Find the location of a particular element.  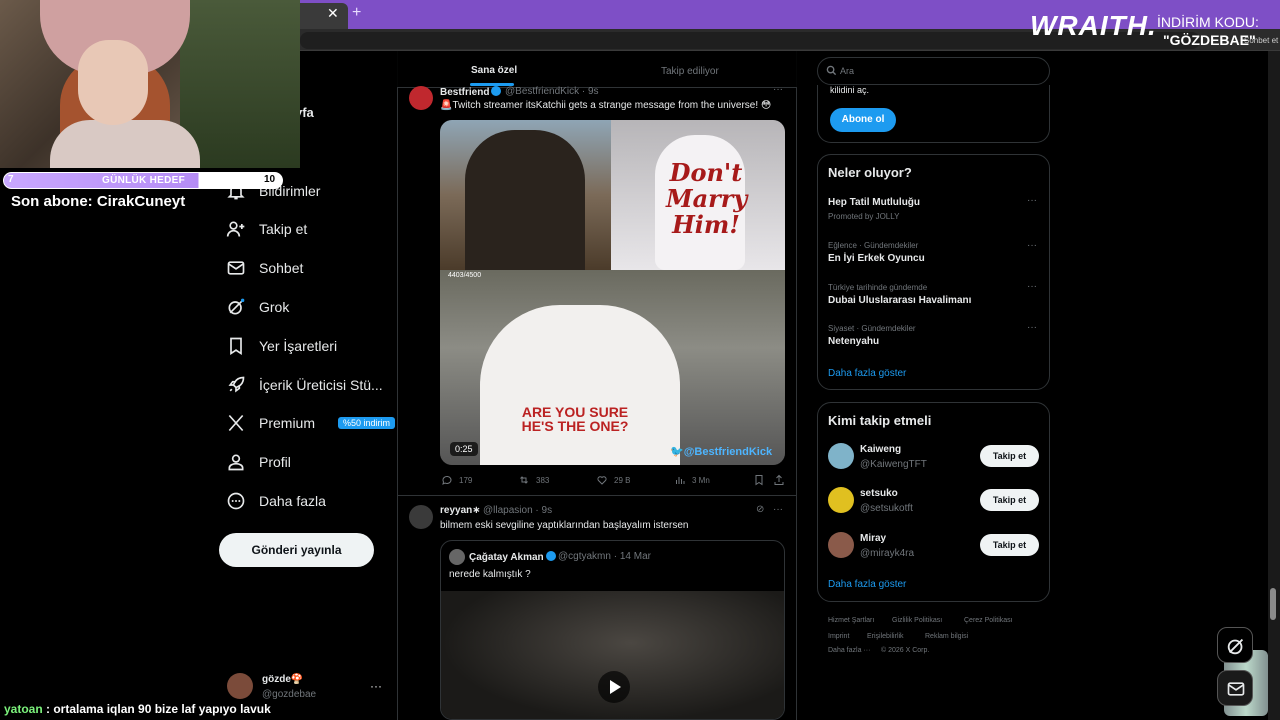

media-watermark: 🐦@BestfriendKick is located at coordinates (721, 452).